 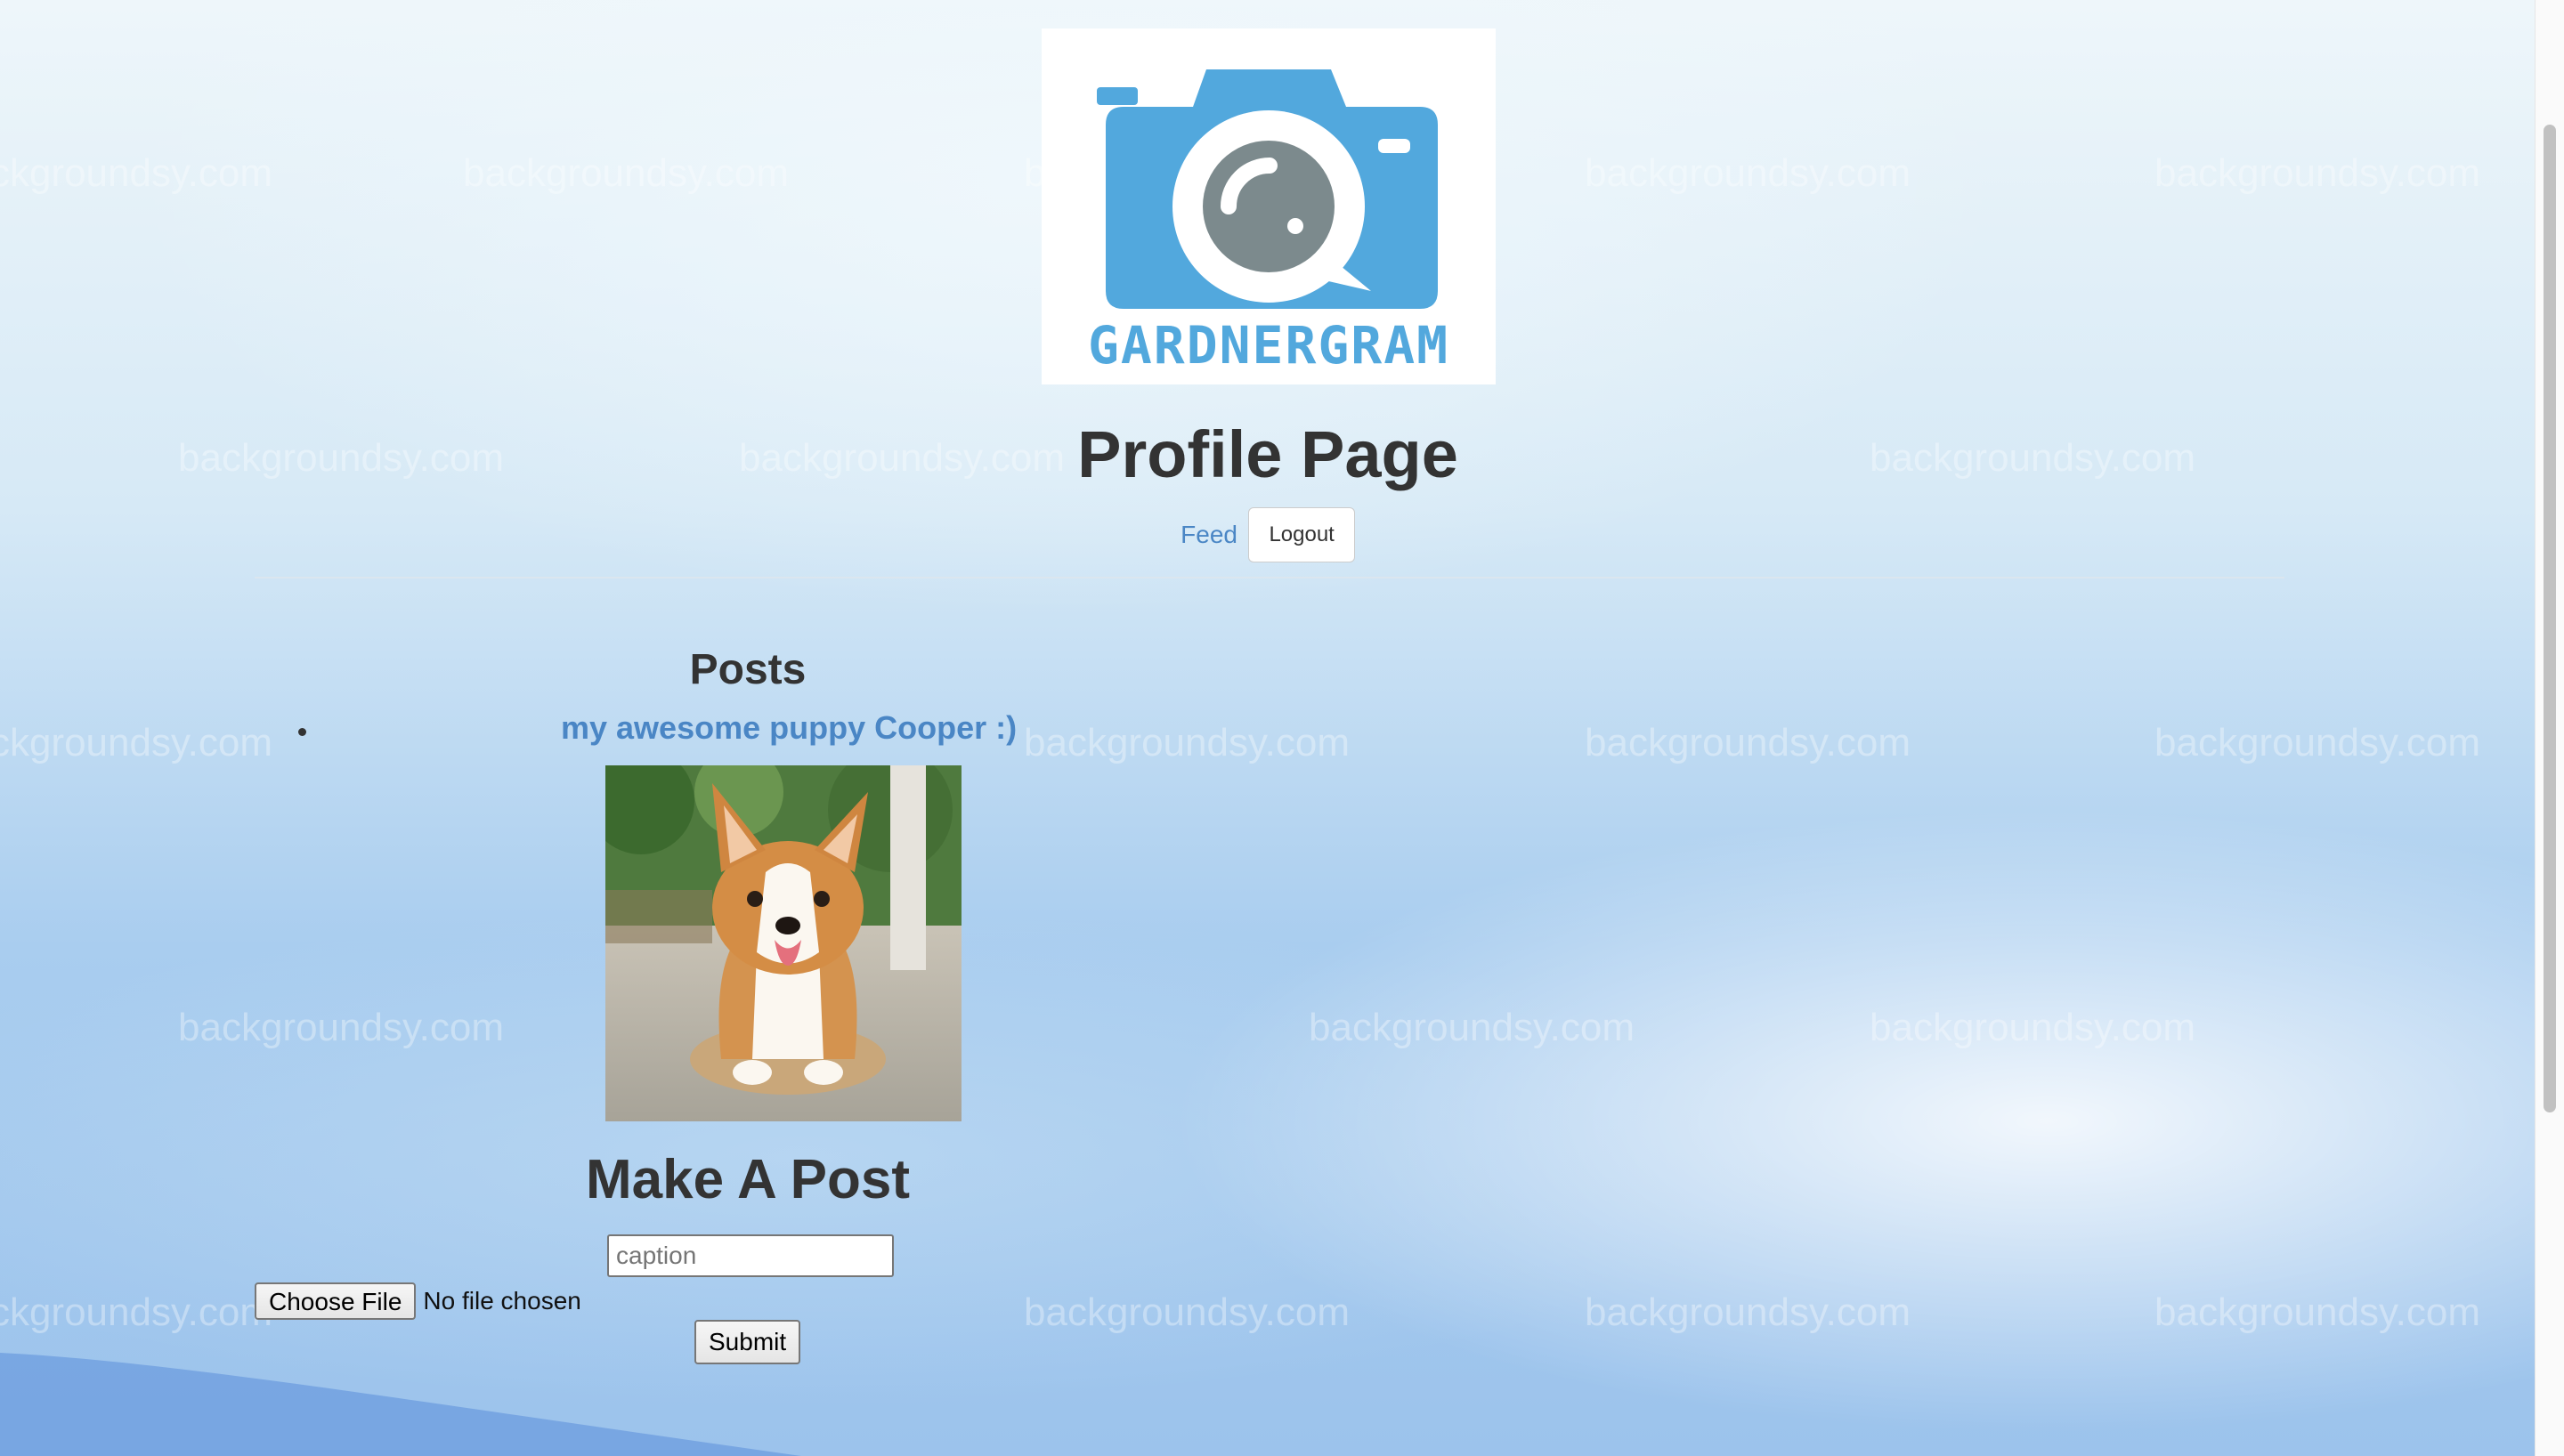 What do you see at coordinates (1269, 577) in the screenshot?
I see `divider` at bounding box center [1269, 577].